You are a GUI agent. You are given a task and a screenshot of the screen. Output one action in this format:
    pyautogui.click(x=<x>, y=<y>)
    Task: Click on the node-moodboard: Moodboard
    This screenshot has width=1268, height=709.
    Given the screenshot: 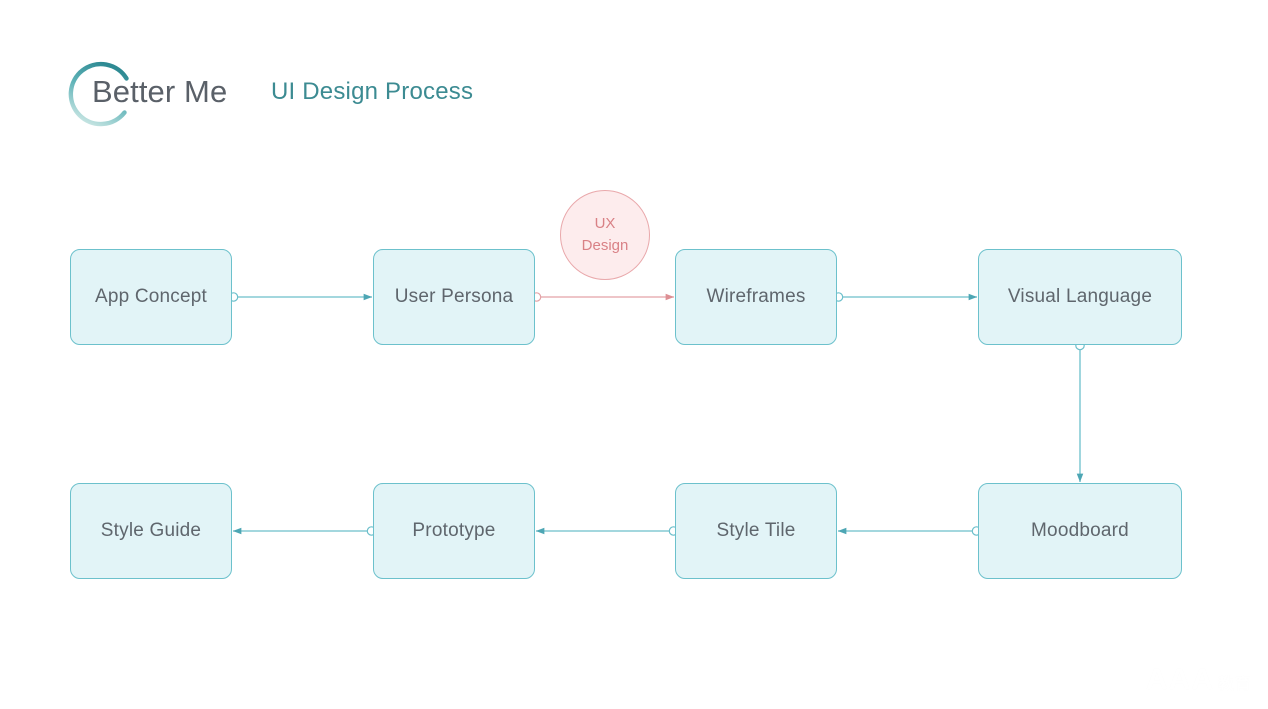 What is the action you would take?
    pyautogui.click(x=1080, y=531)
    